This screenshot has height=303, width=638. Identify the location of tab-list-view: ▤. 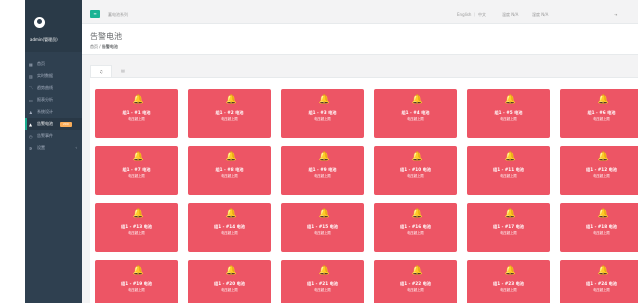
(123, 71).